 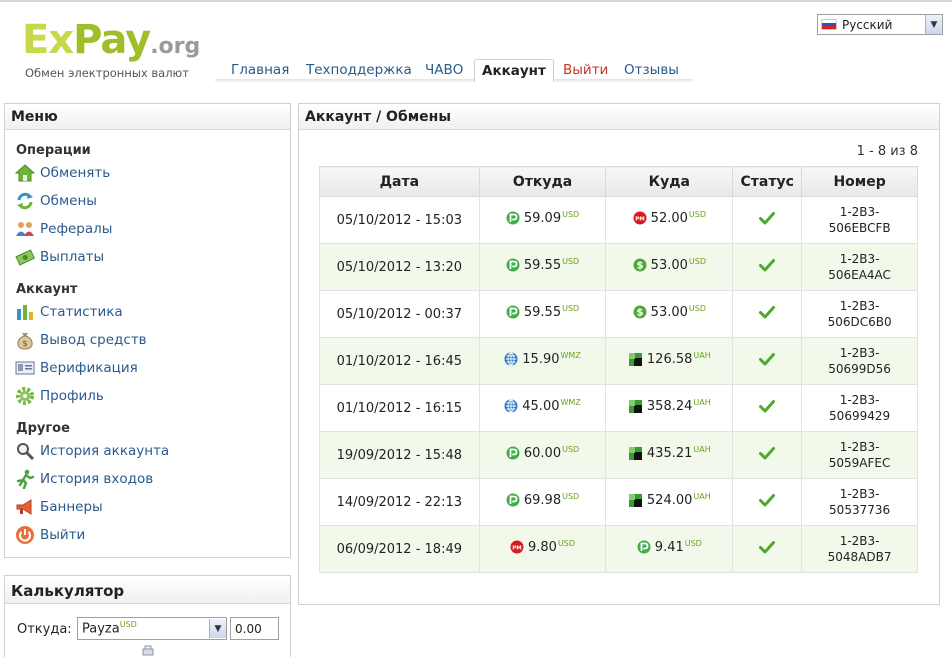 I want to click on to-currency: USD, so click(x=697, y=214).